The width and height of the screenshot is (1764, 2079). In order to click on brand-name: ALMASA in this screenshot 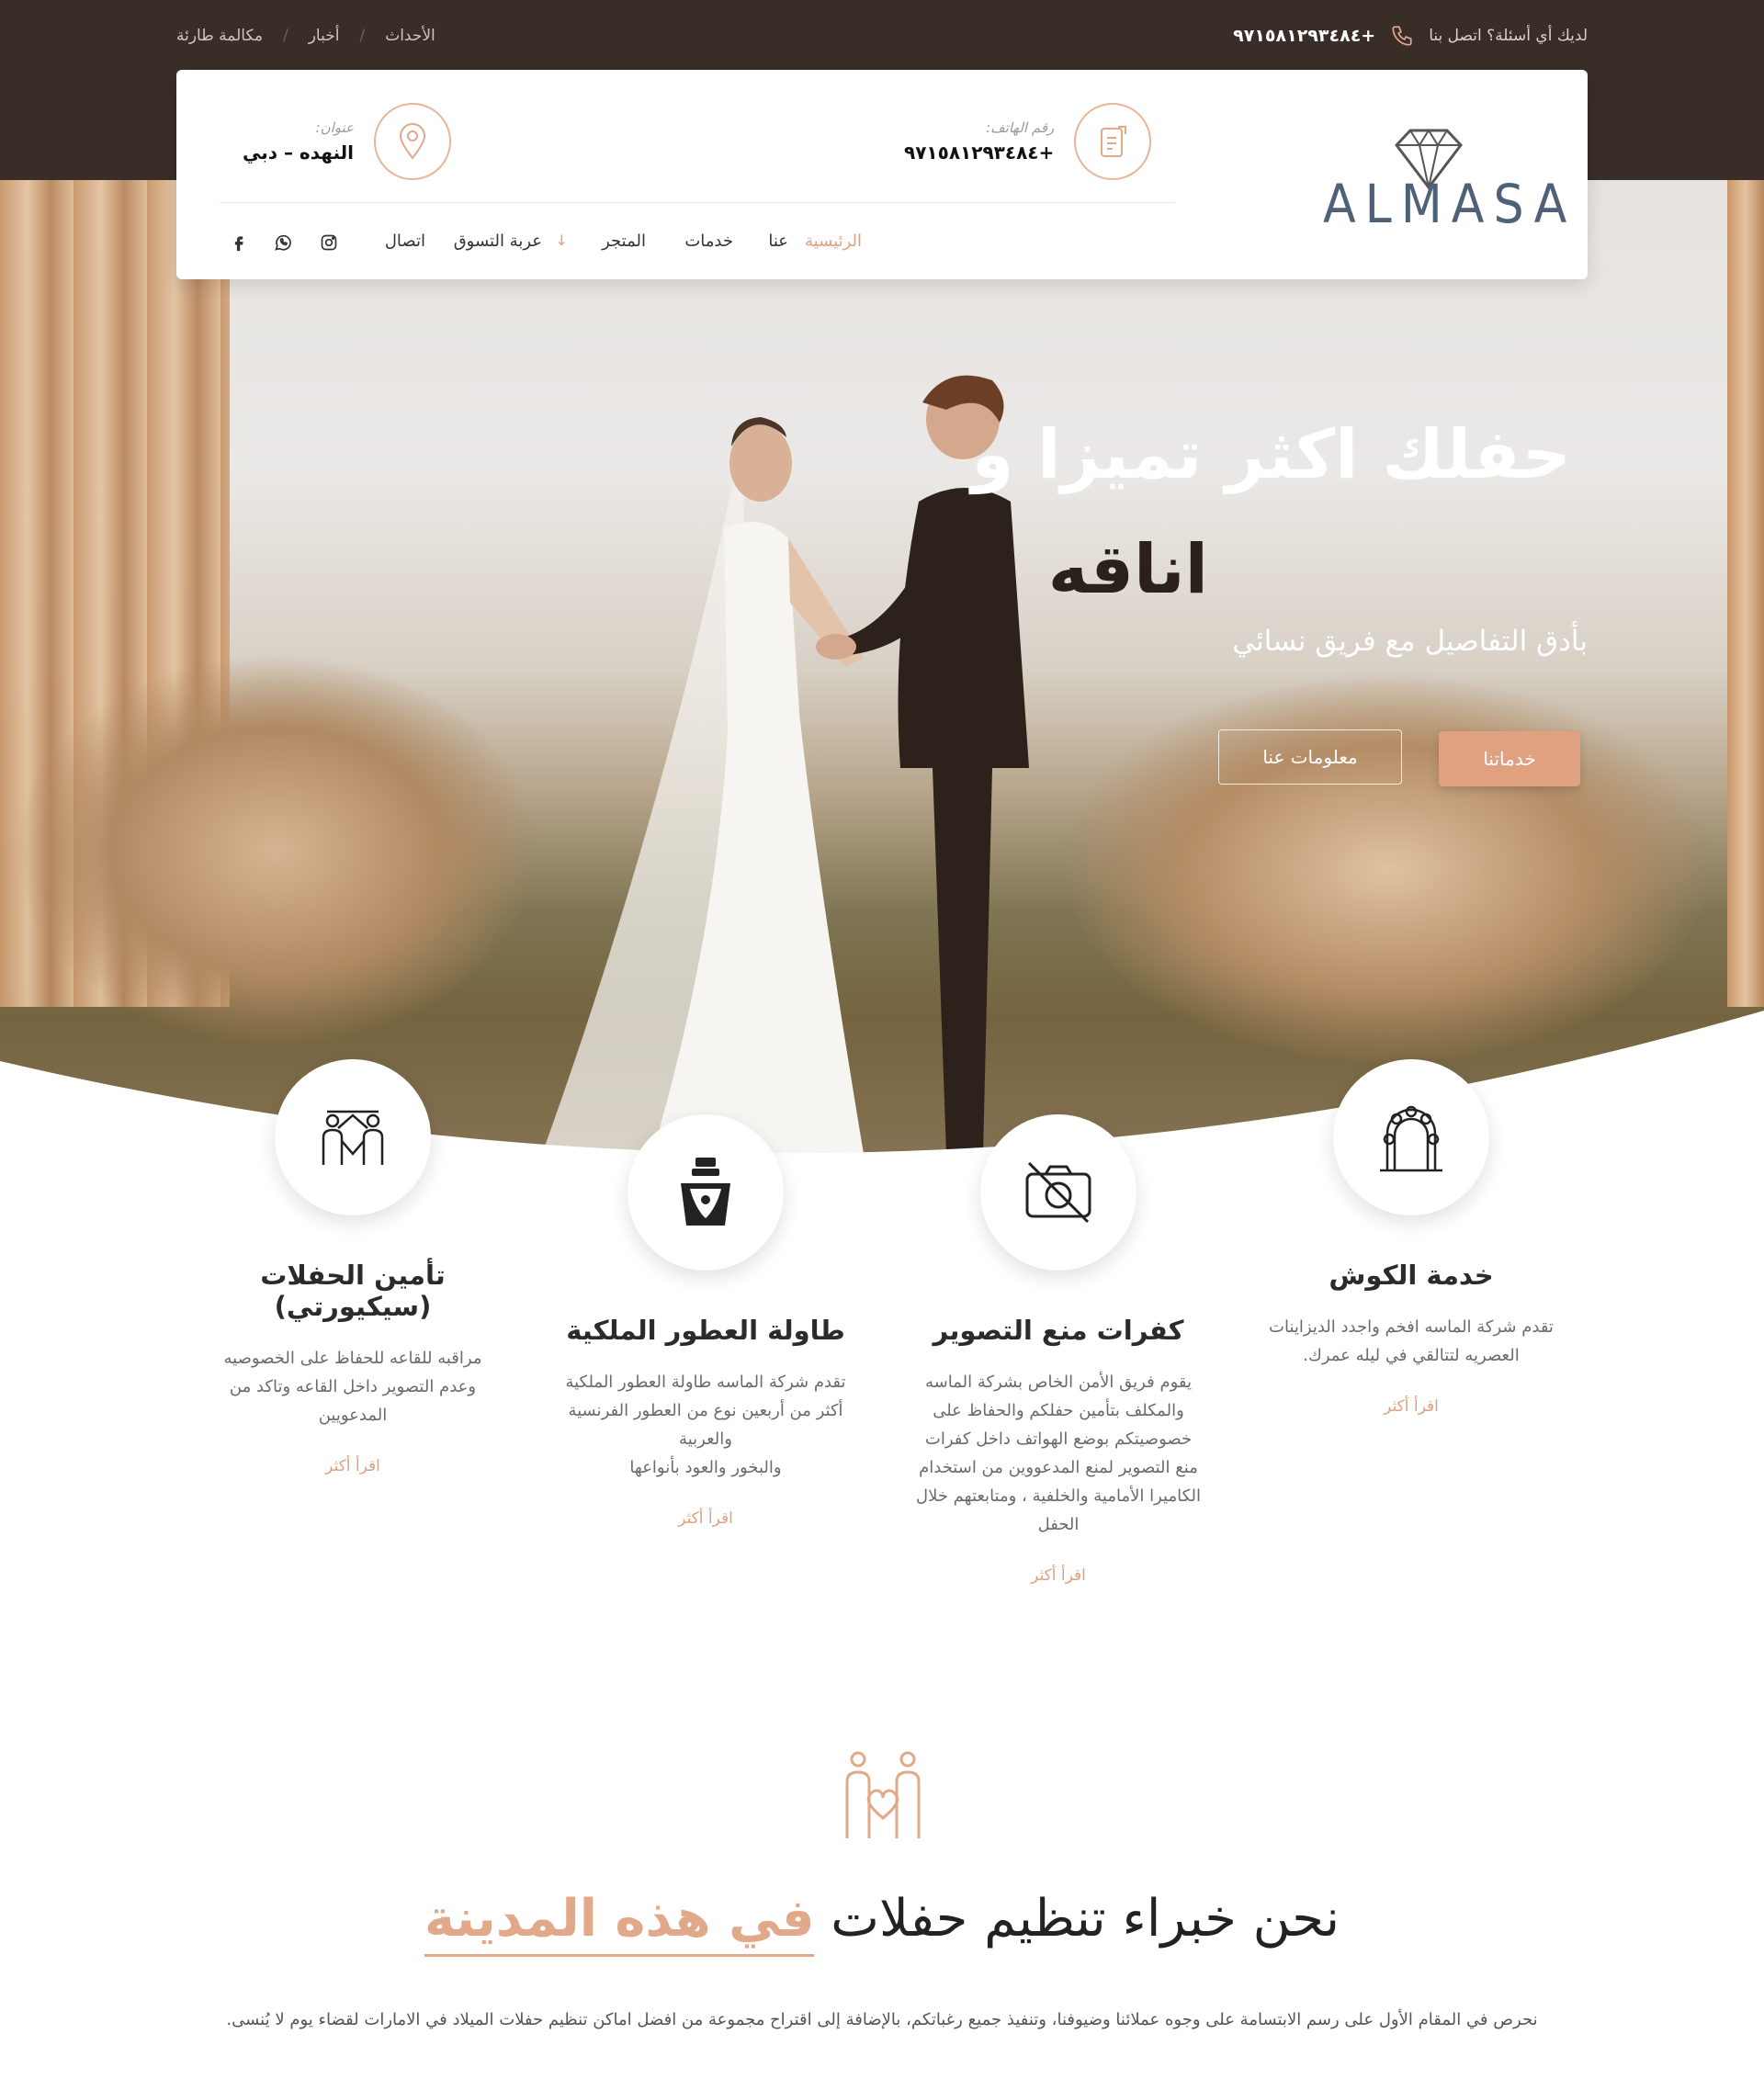, I will do `click(1450, 204)`.